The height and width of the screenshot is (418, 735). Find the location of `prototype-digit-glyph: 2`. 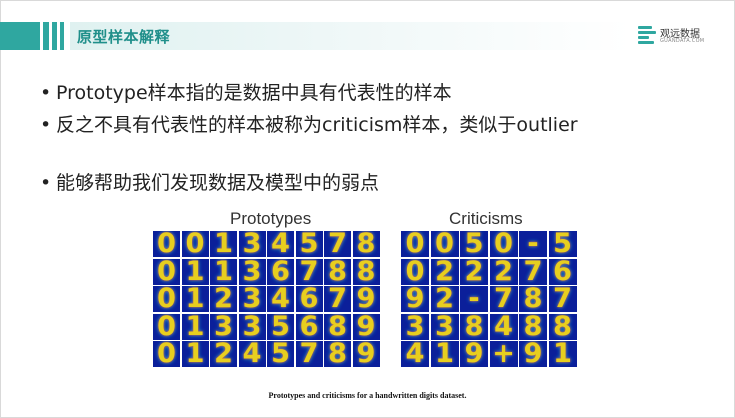

prototype-digit-glyph: 2 is located at coordinates (223, 299).